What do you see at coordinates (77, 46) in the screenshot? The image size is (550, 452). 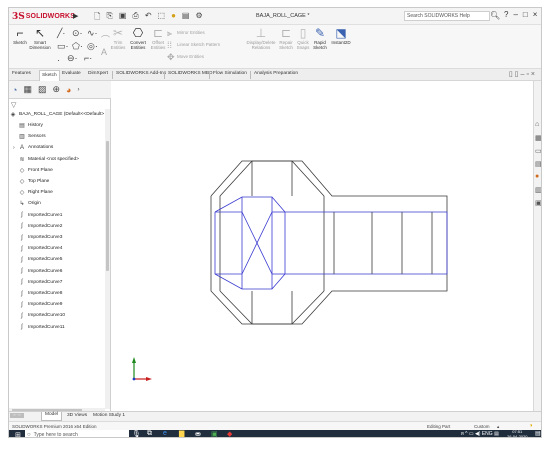 I see `polygon-icon: ⬠·` at bounding box center [77, 46].